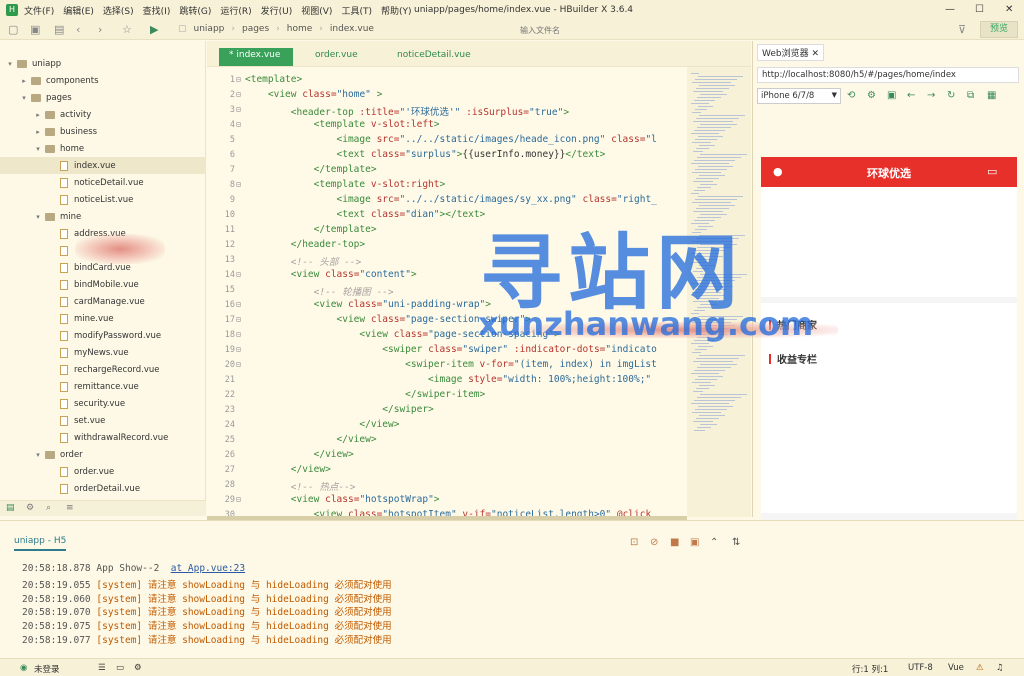  I want to click on code-line: </swiper-item>, so click(365, 394).